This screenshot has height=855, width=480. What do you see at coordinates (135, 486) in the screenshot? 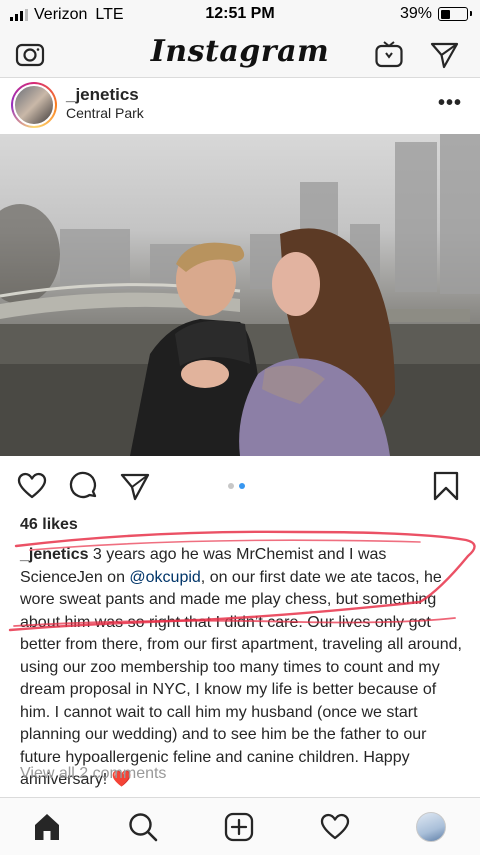
I see `share-icon` at bounding box center [135, 486].